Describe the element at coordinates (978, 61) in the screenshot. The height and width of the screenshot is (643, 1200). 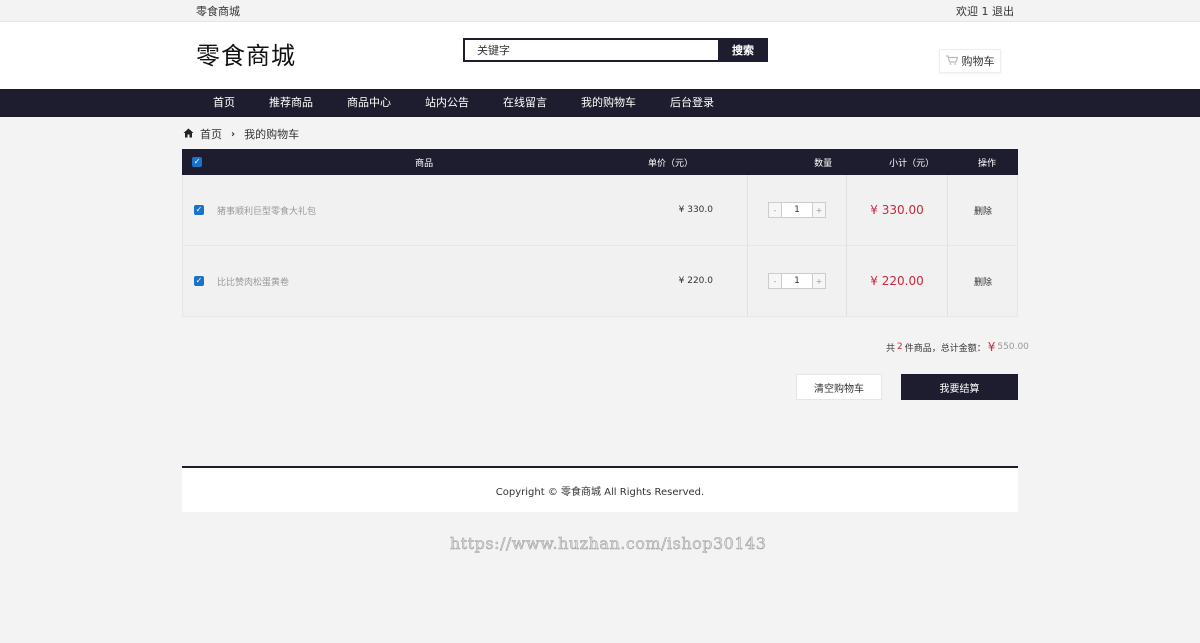
I see `header-cart-label: 购物车` at that location.